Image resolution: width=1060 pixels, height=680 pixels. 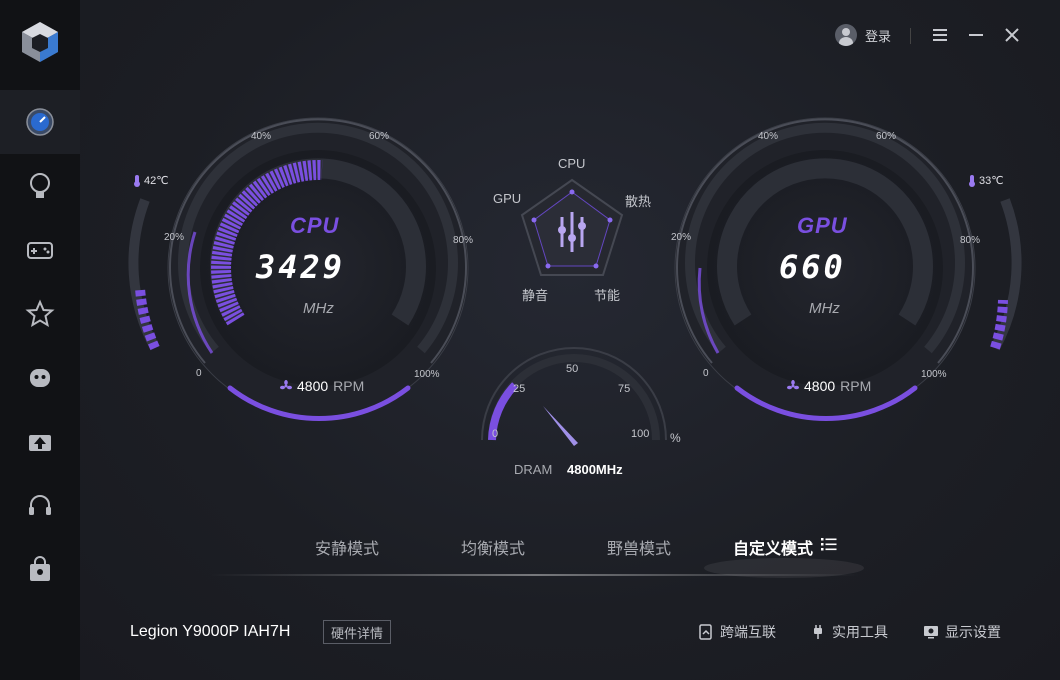 I want to click on dram-tick-75: 75, so click(x=624, y=389).